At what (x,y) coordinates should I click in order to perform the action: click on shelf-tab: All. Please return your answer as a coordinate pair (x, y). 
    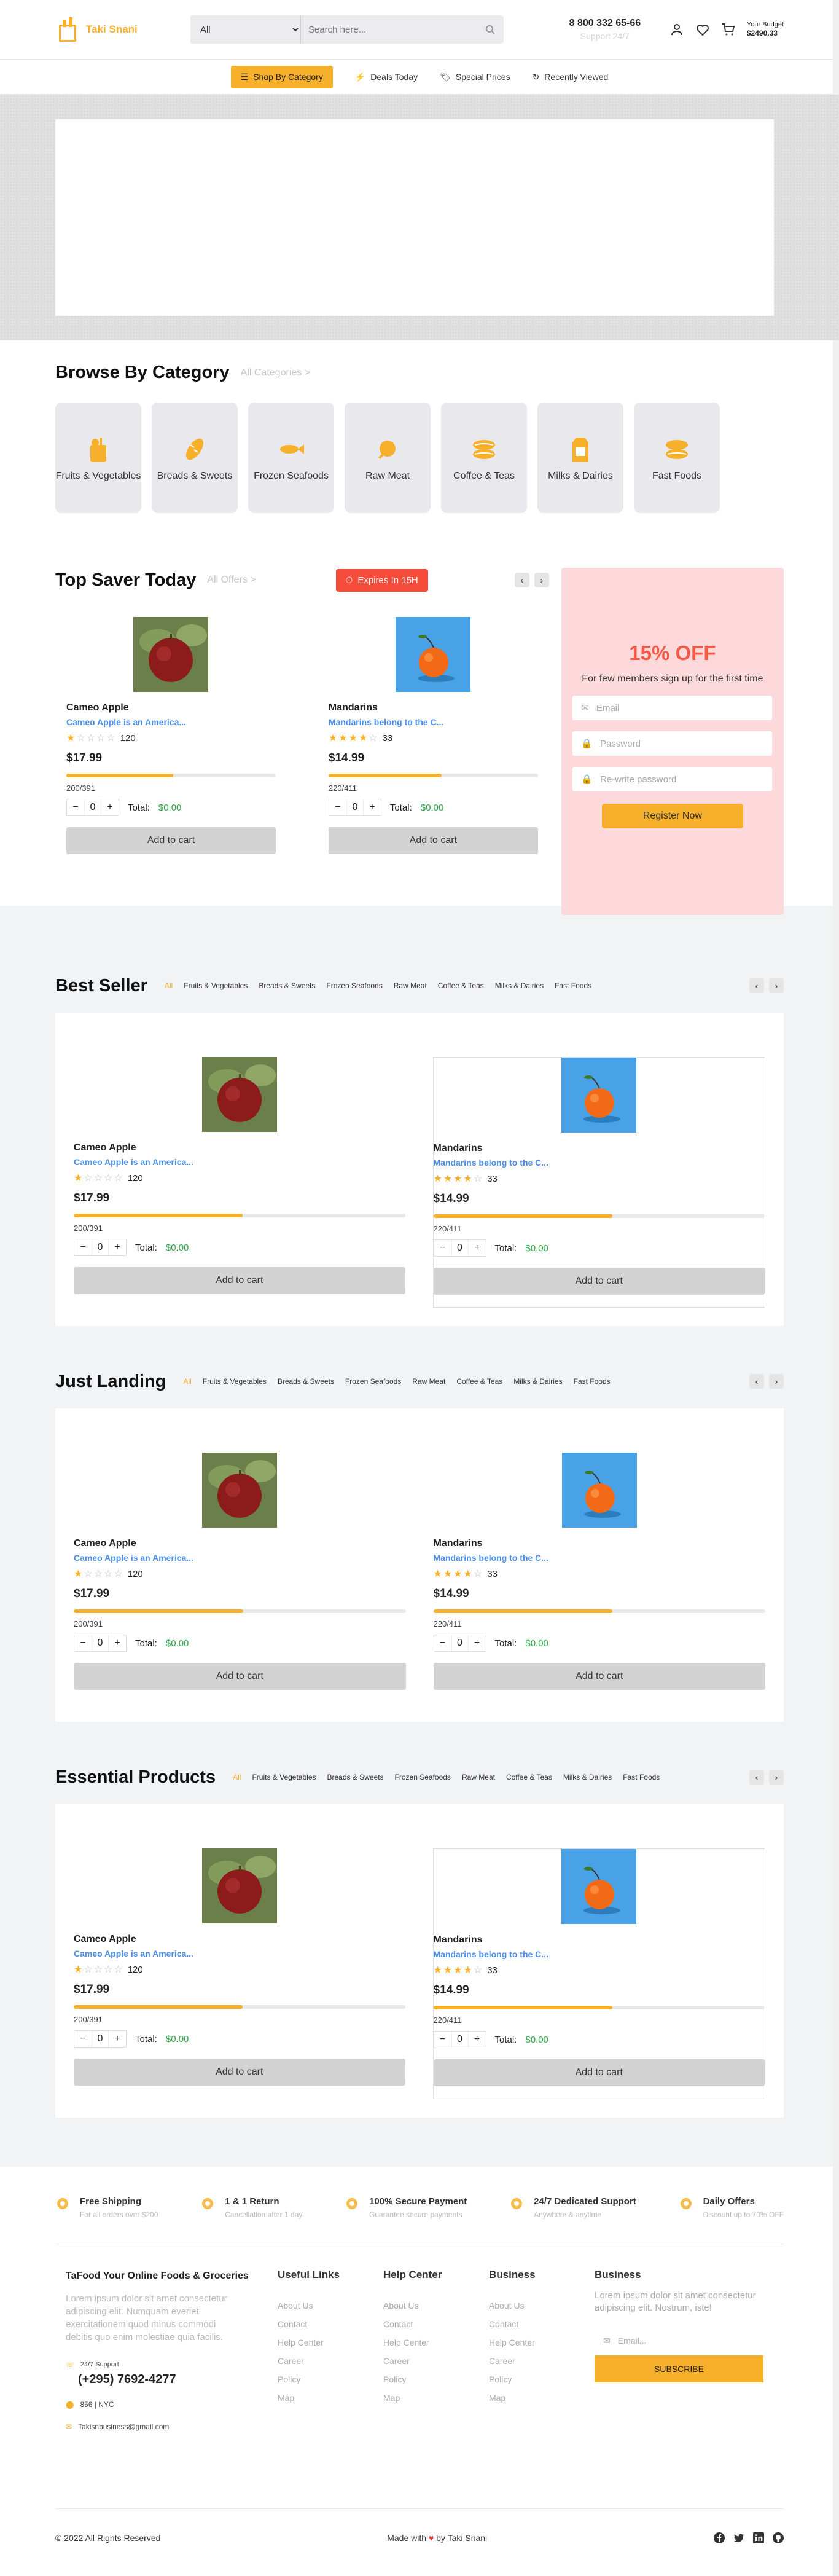
    Looking at the image, I should click on (187, 1381).